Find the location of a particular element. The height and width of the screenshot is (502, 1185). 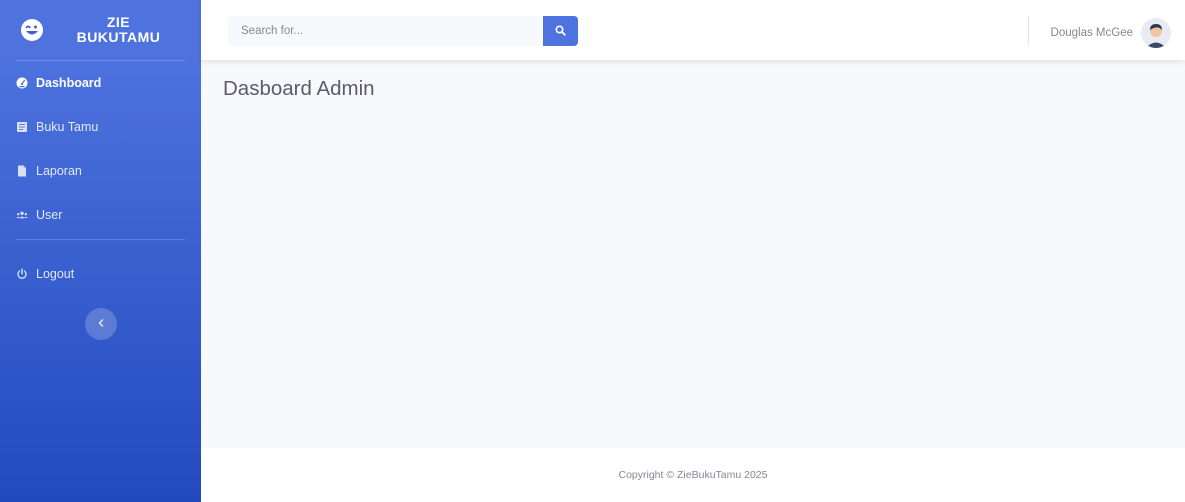

sidebar-item-user: User is located at coordinates (100, 215).